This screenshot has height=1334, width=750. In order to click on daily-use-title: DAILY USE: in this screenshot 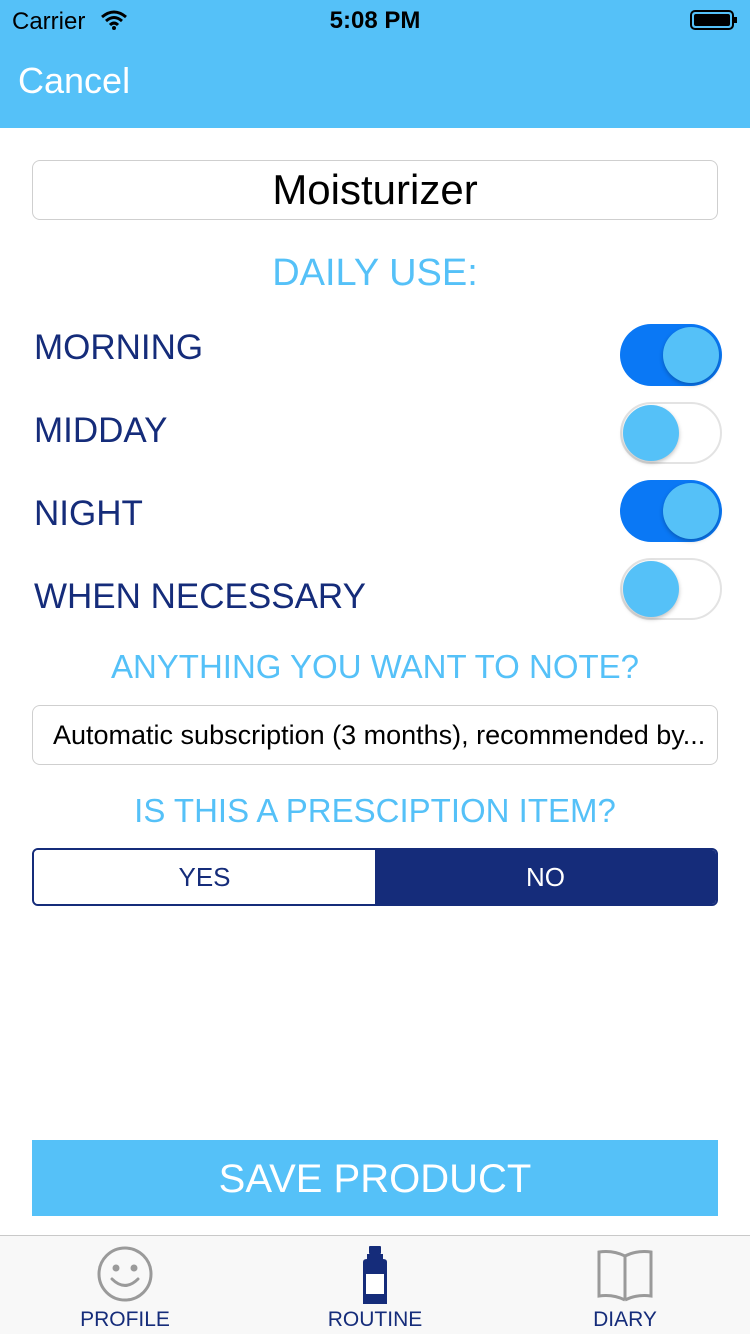, I will do `click(375, 273)`.